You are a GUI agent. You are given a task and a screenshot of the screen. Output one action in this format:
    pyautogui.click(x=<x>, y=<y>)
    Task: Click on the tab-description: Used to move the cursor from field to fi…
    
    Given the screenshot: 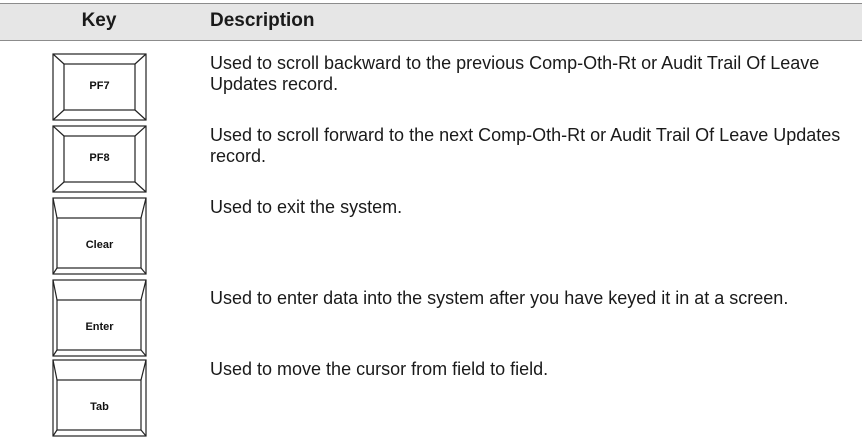 What is the action you would take?
    pyautogui.click(x=379, y=369)
    